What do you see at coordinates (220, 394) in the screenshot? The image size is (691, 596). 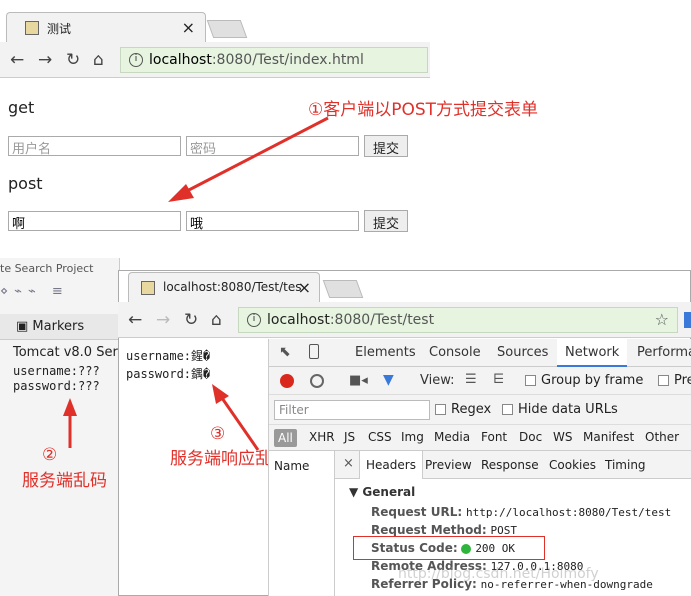 I see `arrow-3-head` at bounding box center [220, 394].